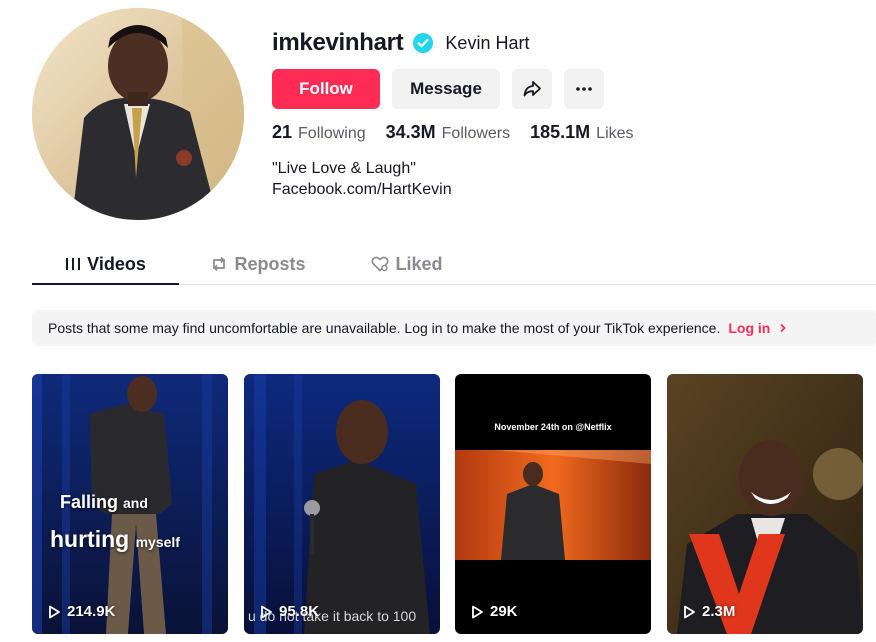 This screenshot has width=876, height=642. I want to click on likes-stat: 185.1M Likes, so click(581, 132).